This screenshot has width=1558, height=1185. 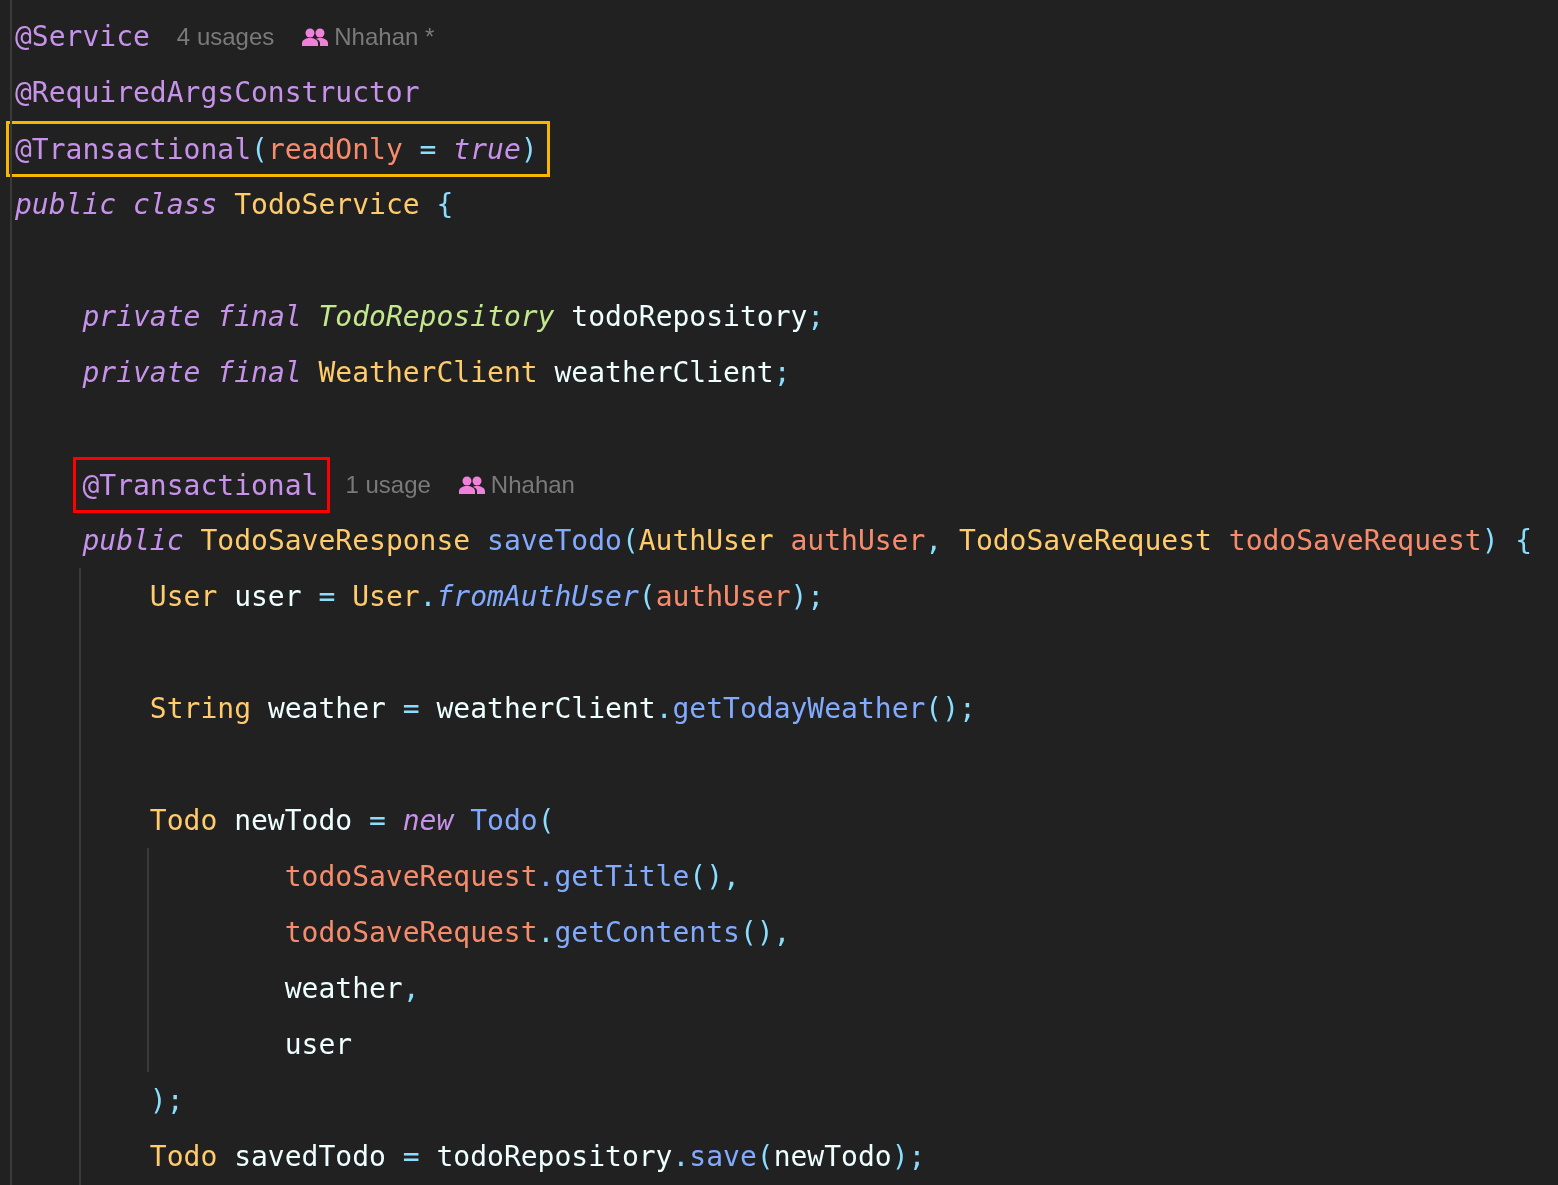 I want to click on author-hint: Nhahan, so click(x=532, y=485).